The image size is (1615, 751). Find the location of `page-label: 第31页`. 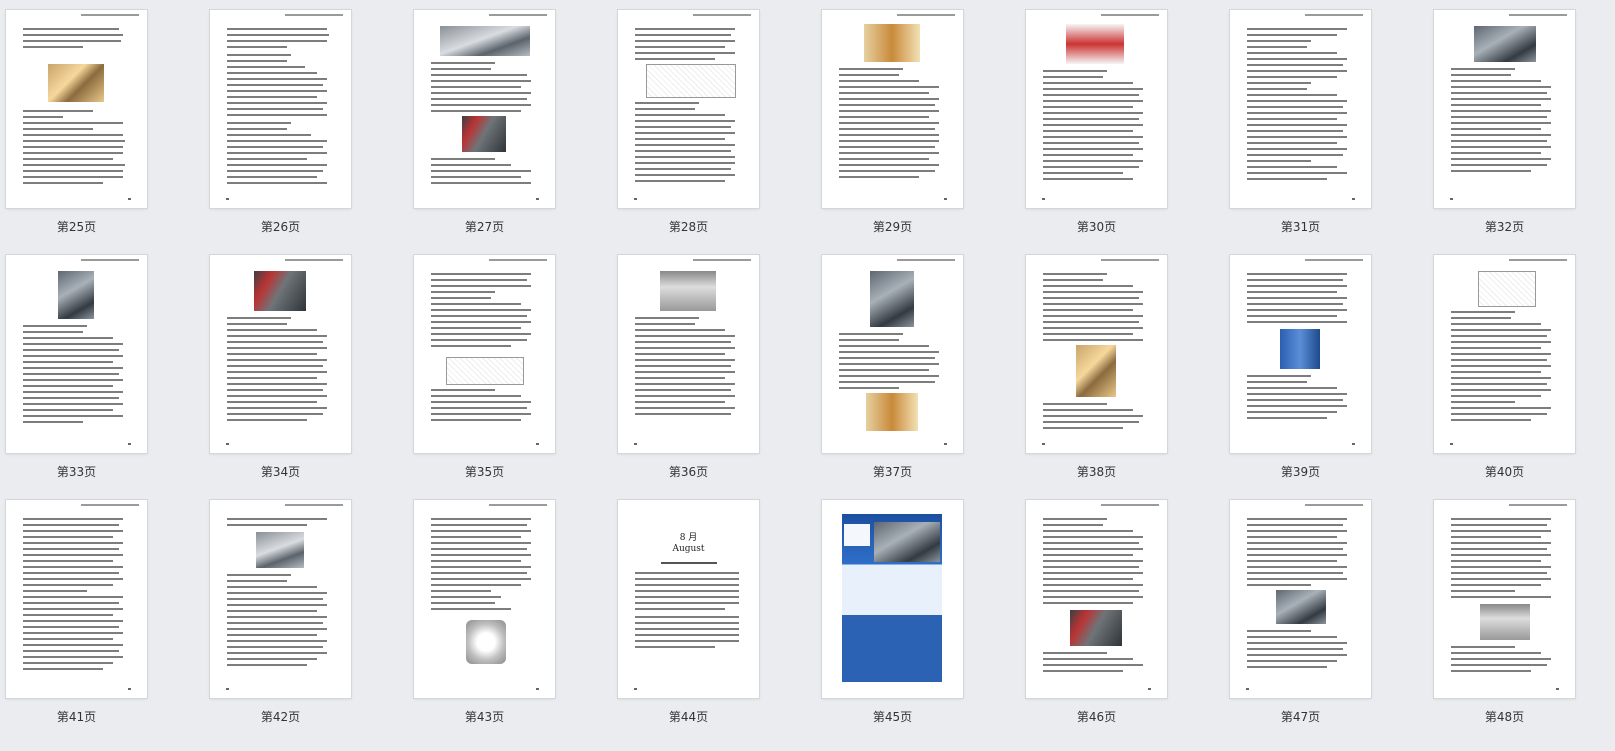

page-label: 第31页 is located at coordinates (1300, 227).